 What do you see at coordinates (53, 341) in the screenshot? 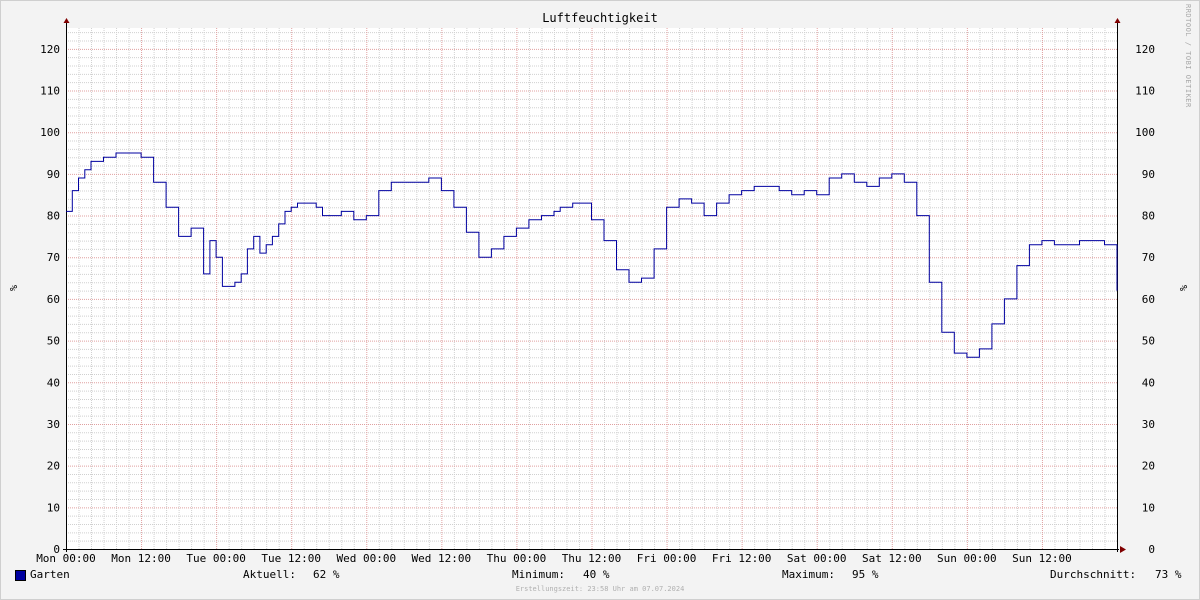
I see `y-tick-label-left: 50` at bounding box center [53, 341].